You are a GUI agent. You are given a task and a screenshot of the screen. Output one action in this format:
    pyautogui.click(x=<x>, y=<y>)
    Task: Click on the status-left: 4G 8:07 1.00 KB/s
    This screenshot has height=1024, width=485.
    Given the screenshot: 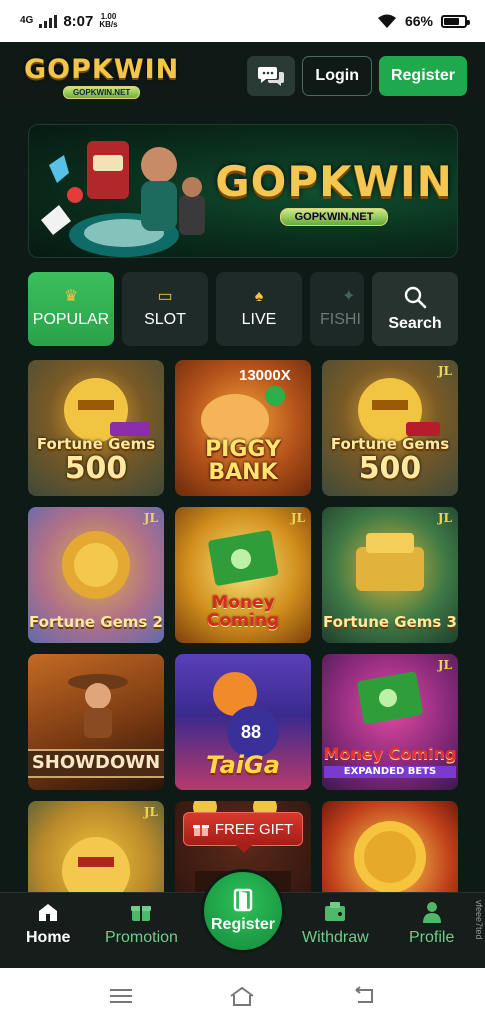 What is the action you would take?
    pyautogui.click(x=69, y=21)
    